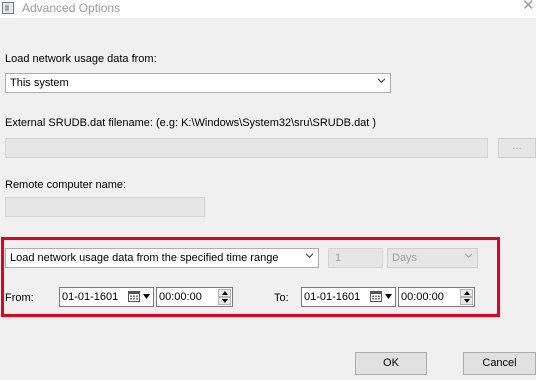 The height and width of the screenshot is (380, 536). I want to click on cancel-button: Cancel, so click(499, 363).